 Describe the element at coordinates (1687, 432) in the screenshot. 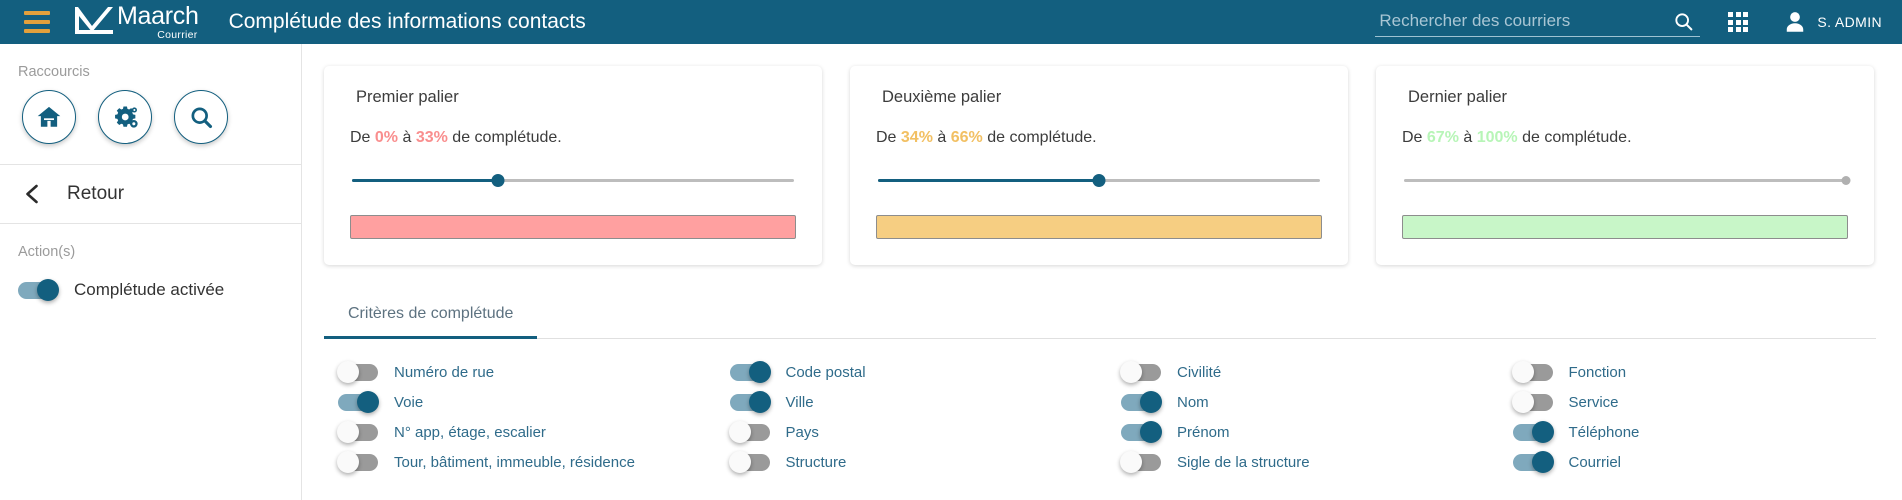

I see `criterion-row: Téléphone` at that location.